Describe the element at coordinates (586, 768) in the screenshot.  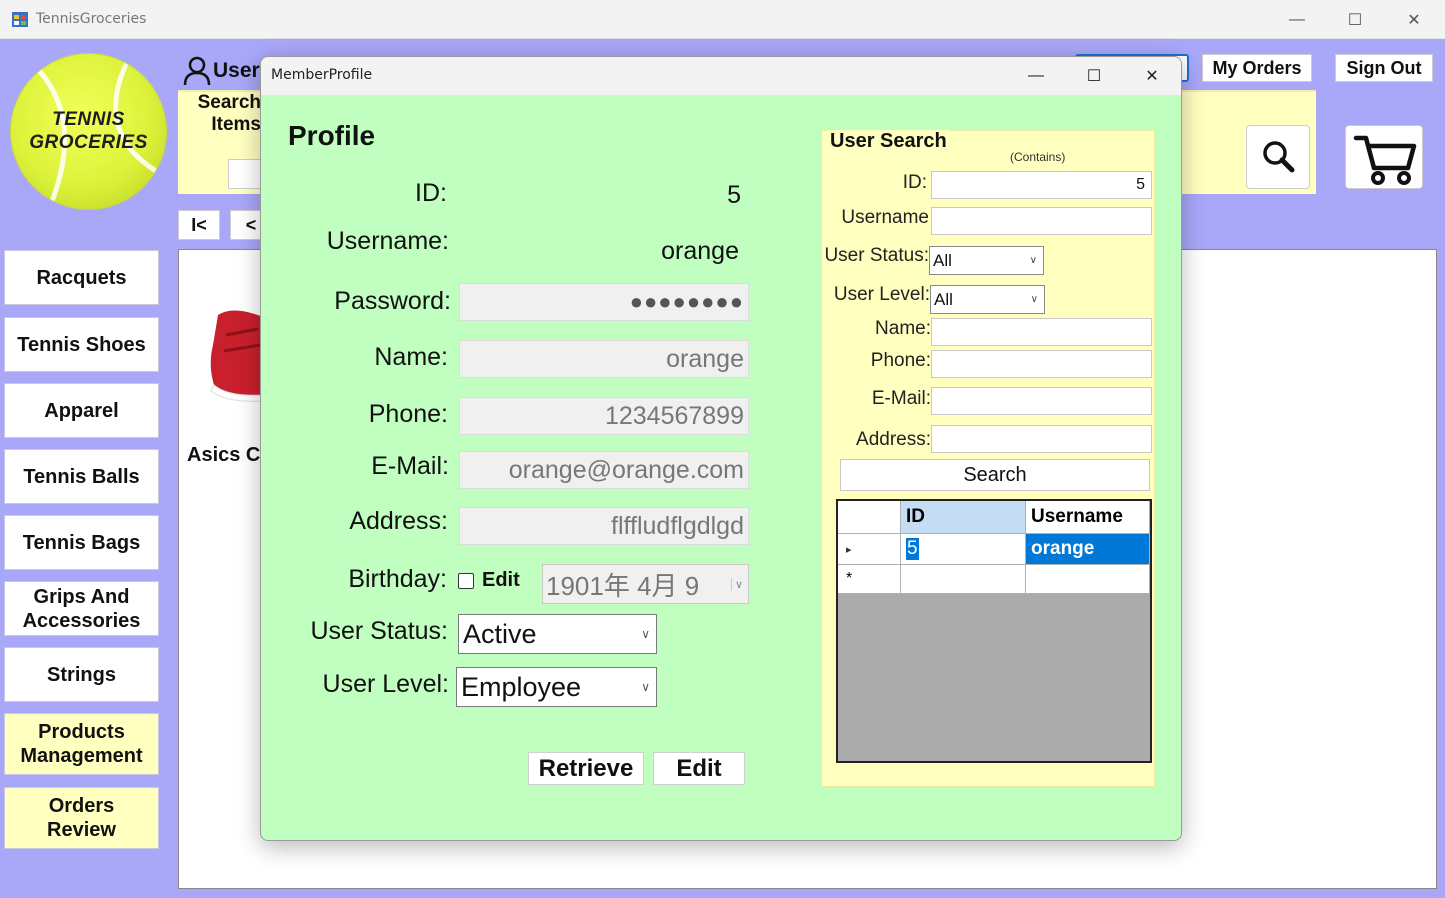
I see `retrieve-button: Retrieve` at that location.